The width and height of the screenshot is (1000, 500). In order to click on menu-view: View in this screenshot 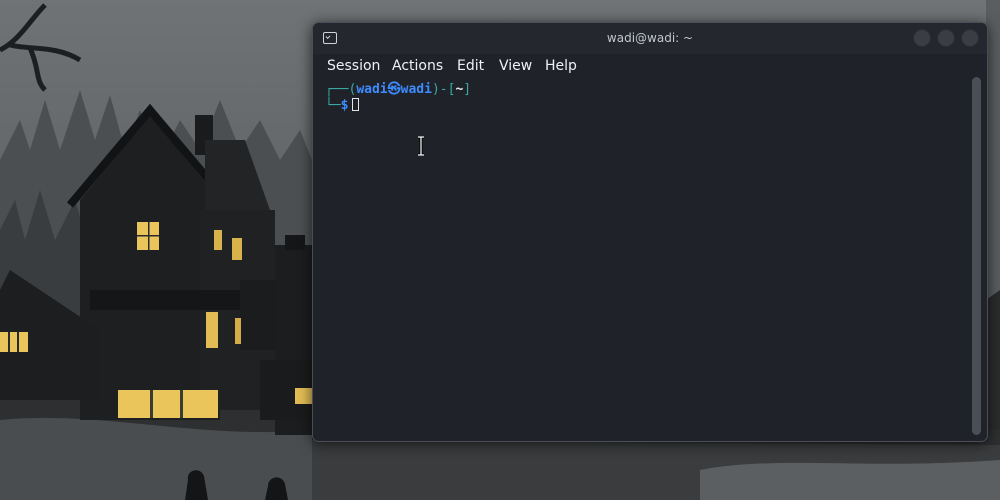, I will do `click(515, 66)`.